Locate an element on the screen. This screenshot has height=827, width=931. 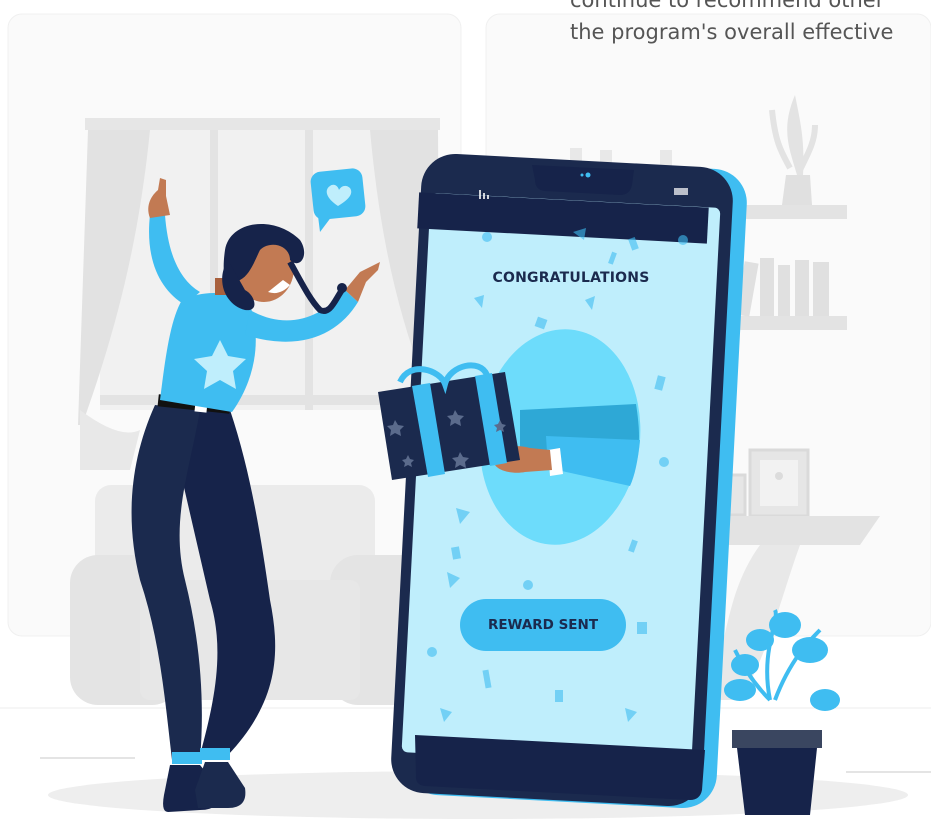
reward-sent-button: REWARD SENT is located at coordinates (543, 625).